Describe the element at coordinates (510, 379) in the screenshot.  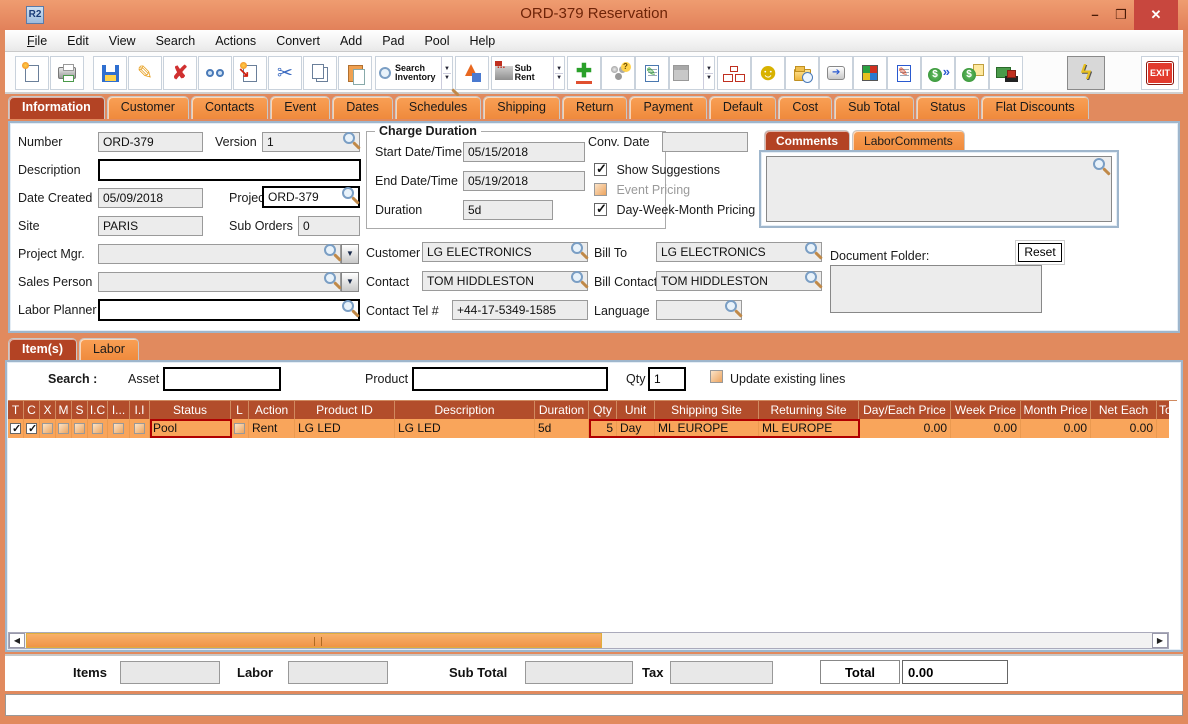
I see `product-input` at that location.